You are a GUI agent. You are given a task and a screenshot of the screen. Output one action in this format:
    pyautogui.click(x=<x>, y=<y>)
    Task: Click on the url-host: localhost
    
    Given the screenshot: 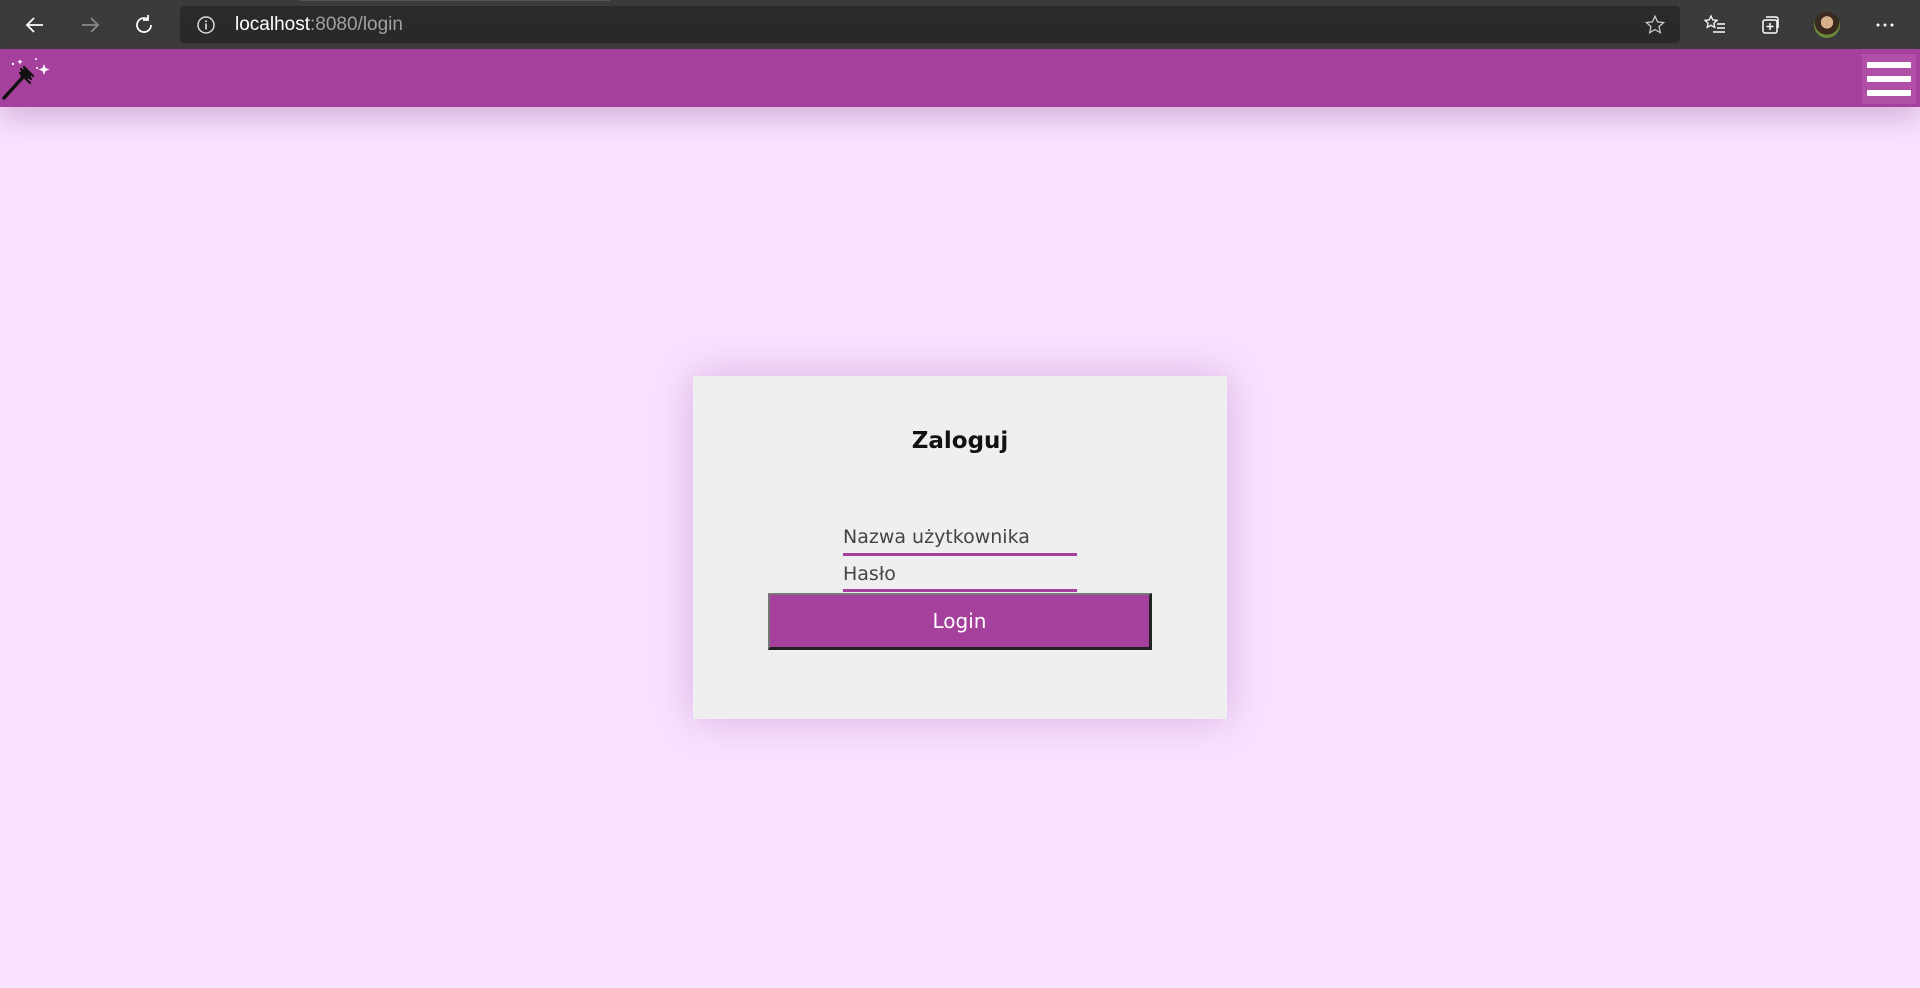 What is the action you would take?
    pyautogui.click(x=272, y=24)
    